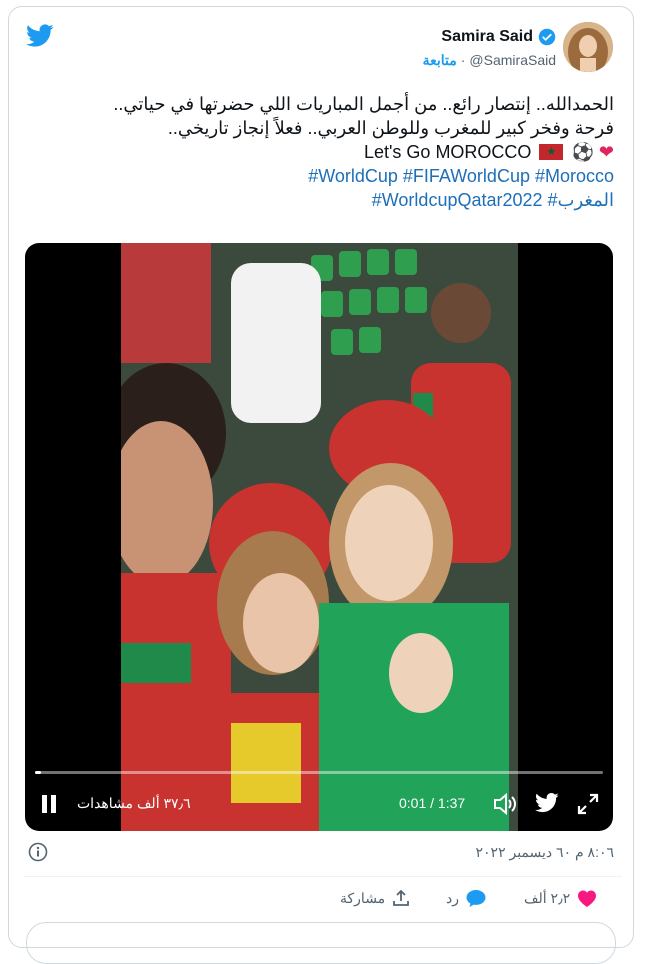  What do you see at coordinates (432, 803) in the screenshot?
I see `video-time: 0:01 / 1:37` at bounding box center [432, 803].